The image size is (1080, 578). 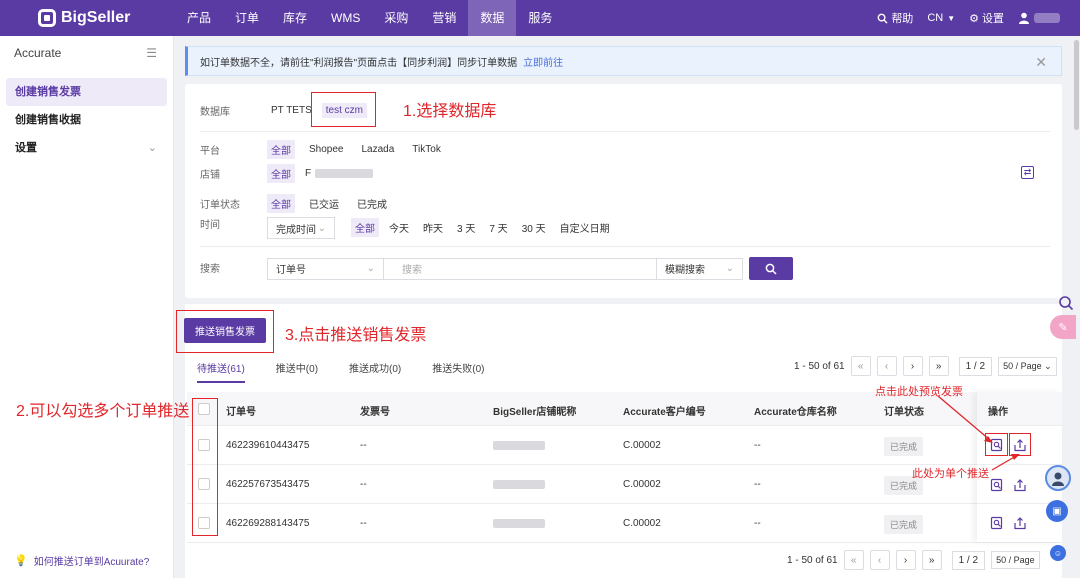 What do you see at coordinates (879, 560) in the screenshot?
I see `prev-page-icon: ‹` at bounding box center [879, 560].